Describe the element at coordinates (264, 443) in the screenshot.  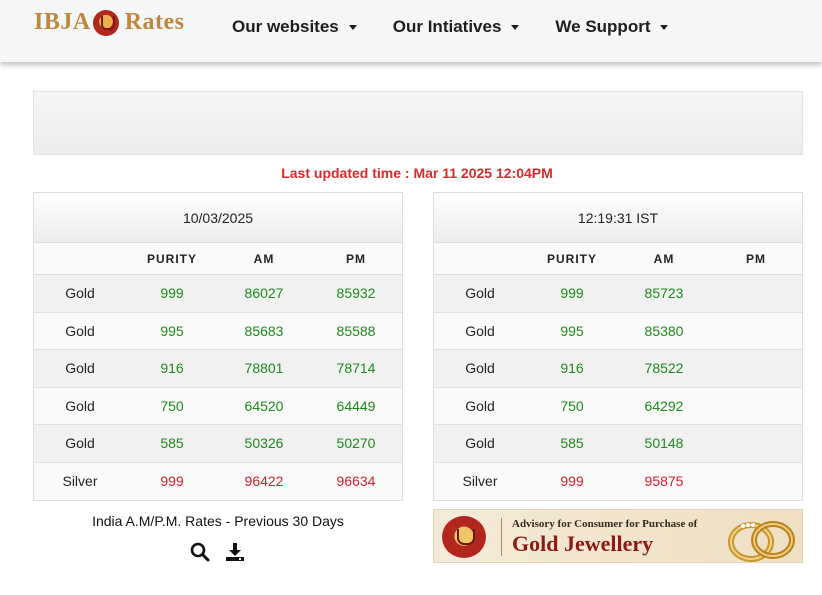
I see `am-rate-cell: 50326` at that location.